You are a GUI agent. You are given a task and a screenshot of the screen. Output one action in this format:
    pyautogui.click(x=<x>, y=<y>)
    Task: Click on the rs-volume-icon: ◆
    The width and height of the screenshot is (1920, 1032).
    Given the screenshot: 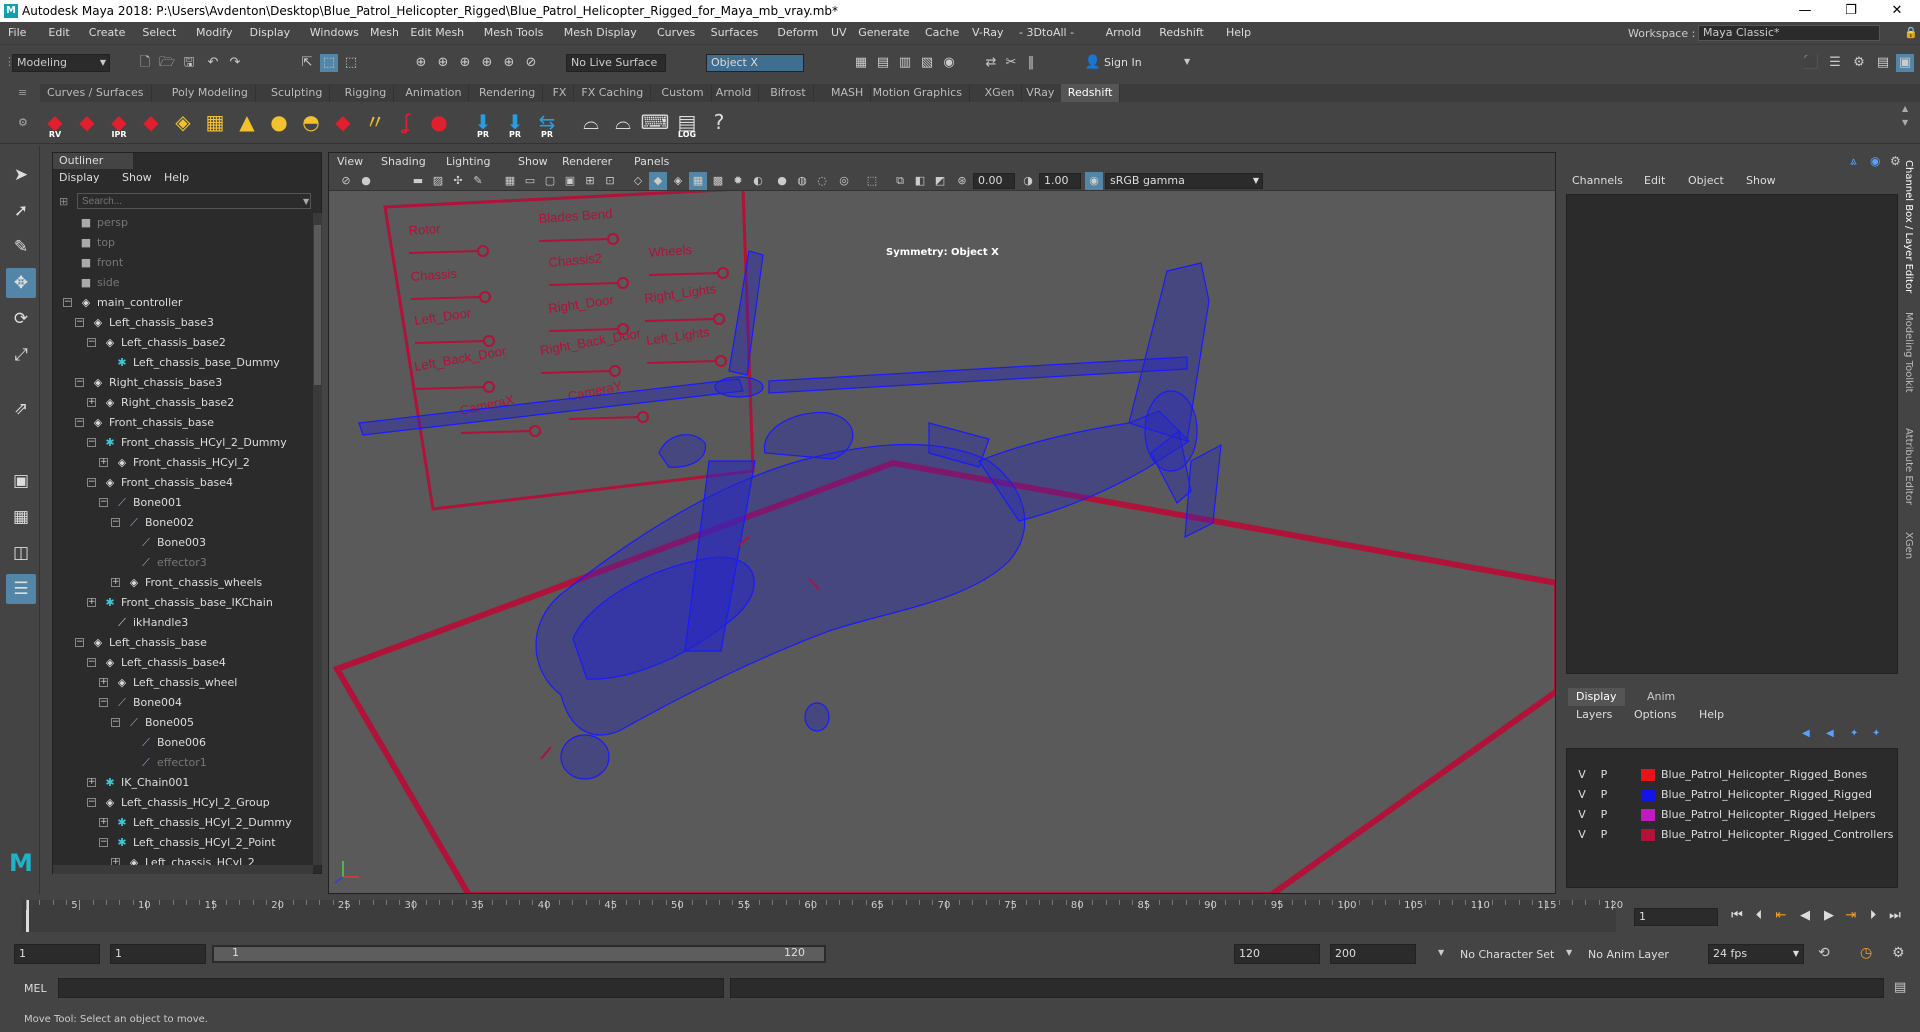 What is the action you would take?
    pyautogui.click(x=343, y=122)
    